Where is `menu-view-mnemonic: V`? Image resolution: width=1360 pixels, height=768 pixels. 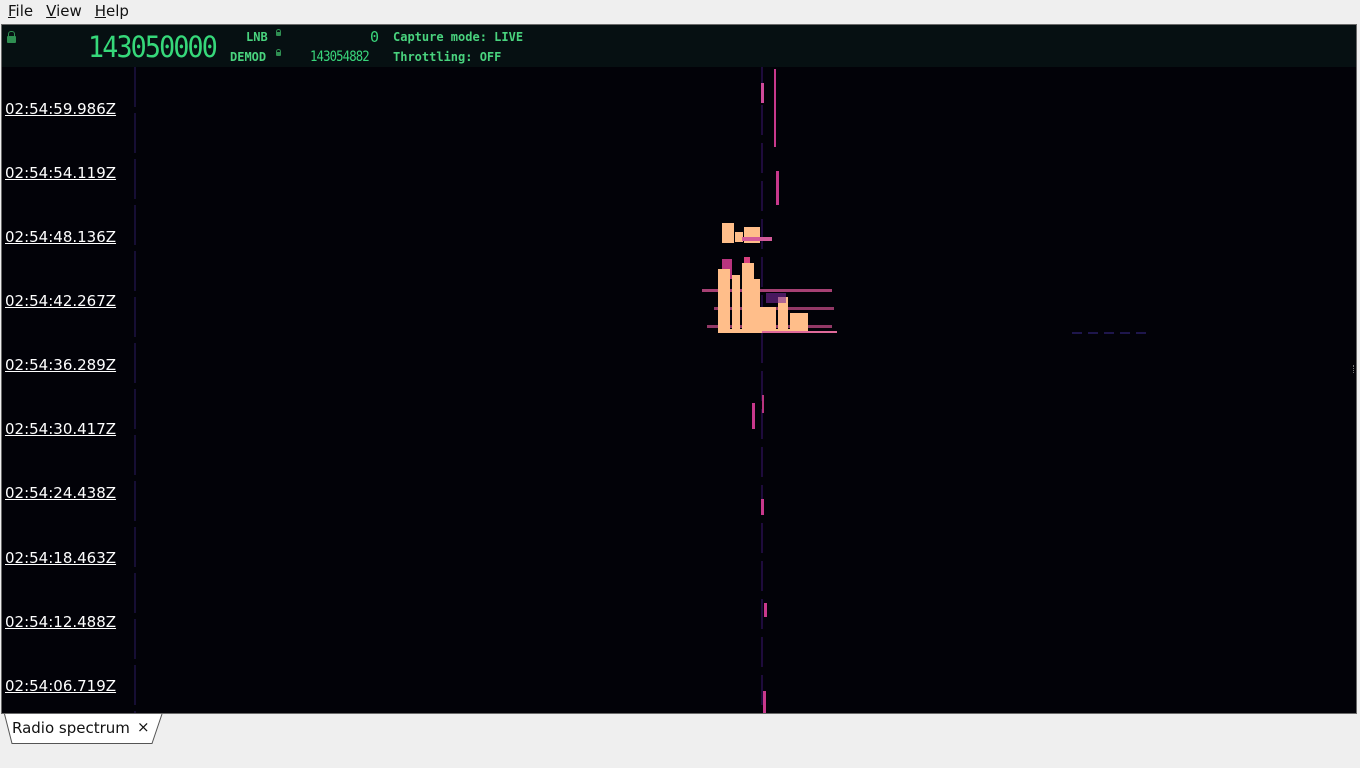
menu-view-mnemonic: V is located at coordinates (51, 11).